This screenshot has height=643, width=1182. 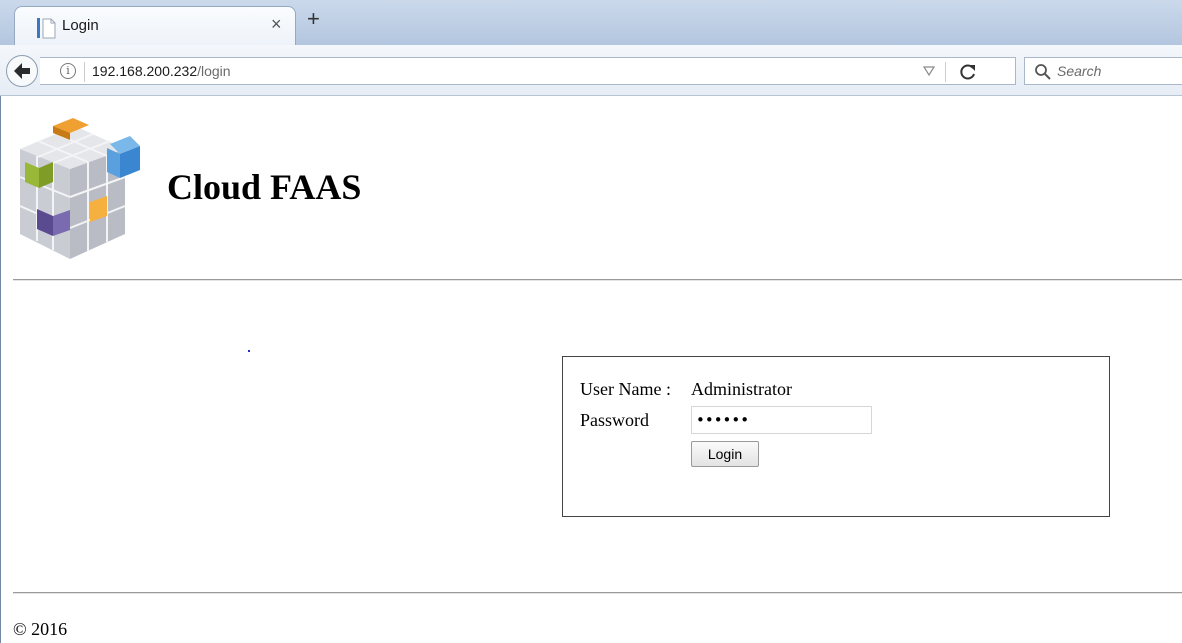 What do you see at coordinates (155, 25) in the screenshot?
I see `browser-tab: Login ×` at bounding box center [155, 25].